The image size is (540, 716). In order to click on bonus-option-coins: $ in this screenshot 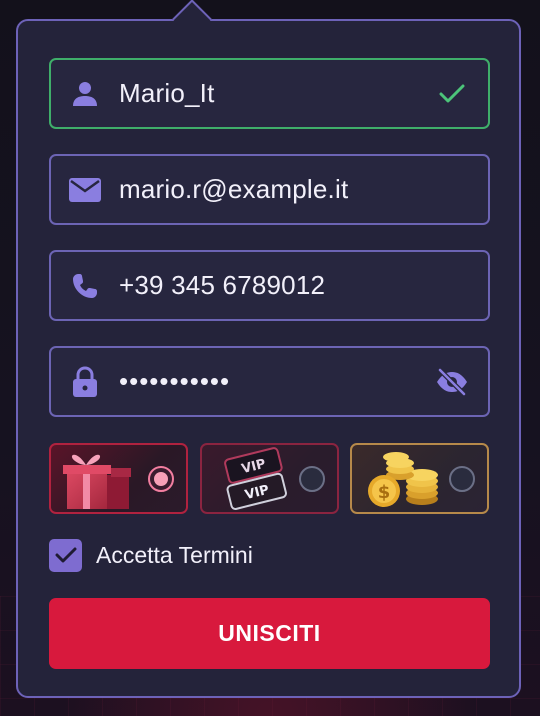, I will do `click(419, 478)`.